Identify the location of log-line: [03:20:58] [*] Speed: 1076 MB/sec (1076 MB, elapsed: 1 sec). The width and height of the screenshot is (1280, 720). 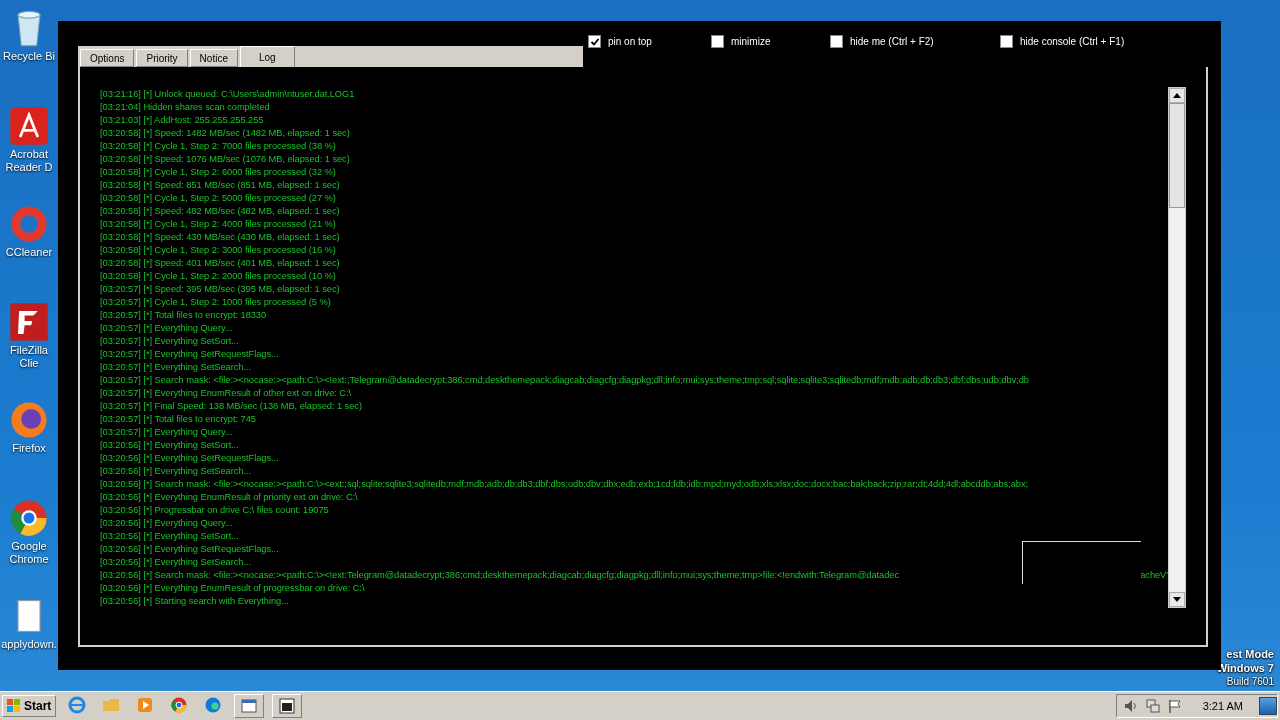
(225, 159).